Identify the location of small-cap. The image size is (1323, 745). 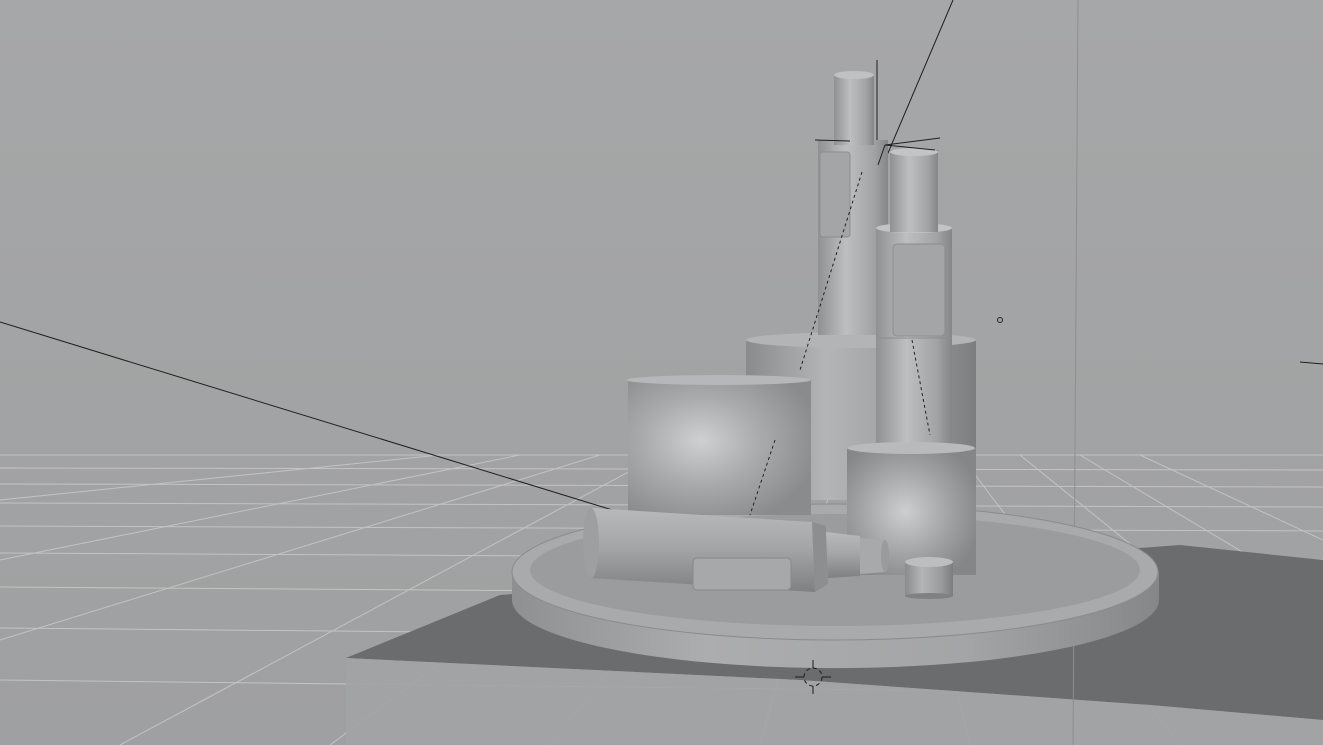
(929, 578).